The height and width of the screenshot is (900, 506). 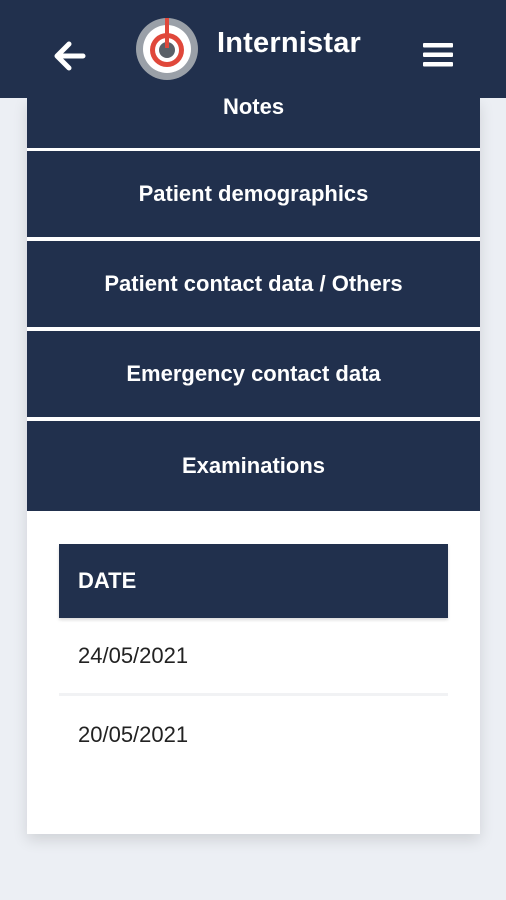 I want to click on menu-button, so click(x=438, y=55).